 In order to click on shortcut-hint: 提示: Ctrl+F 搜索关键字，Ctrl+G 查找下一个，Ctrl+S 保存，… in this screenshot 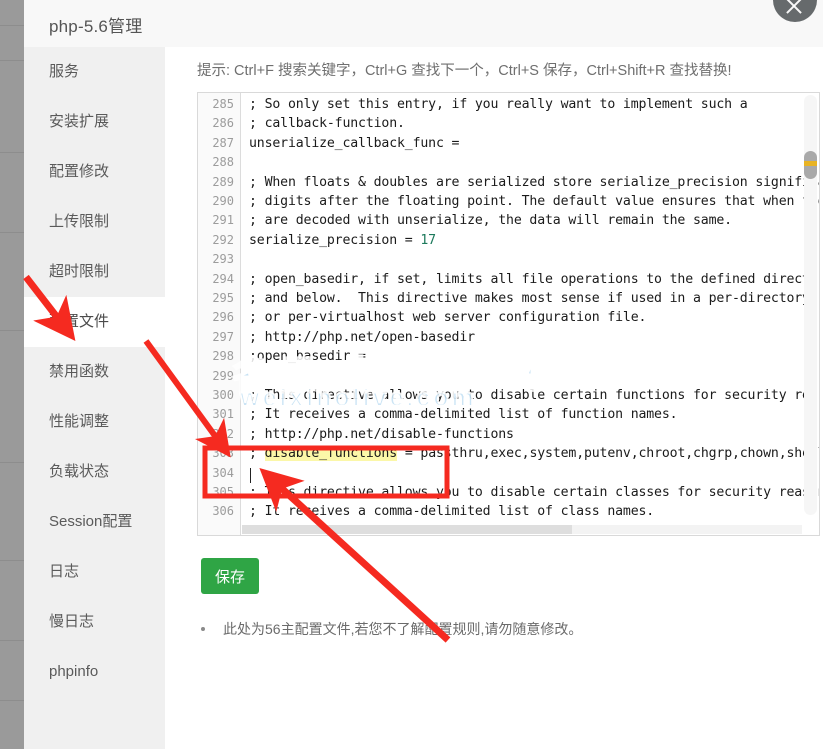, I will do `click(464, 71)`.